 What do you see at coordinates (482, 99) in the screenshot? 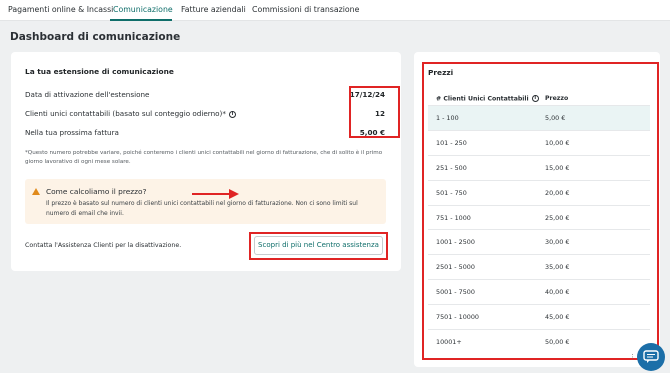
I see `column-header-clients-label: # Clienti Unici Contattabili` at bounding box center [482, 99].